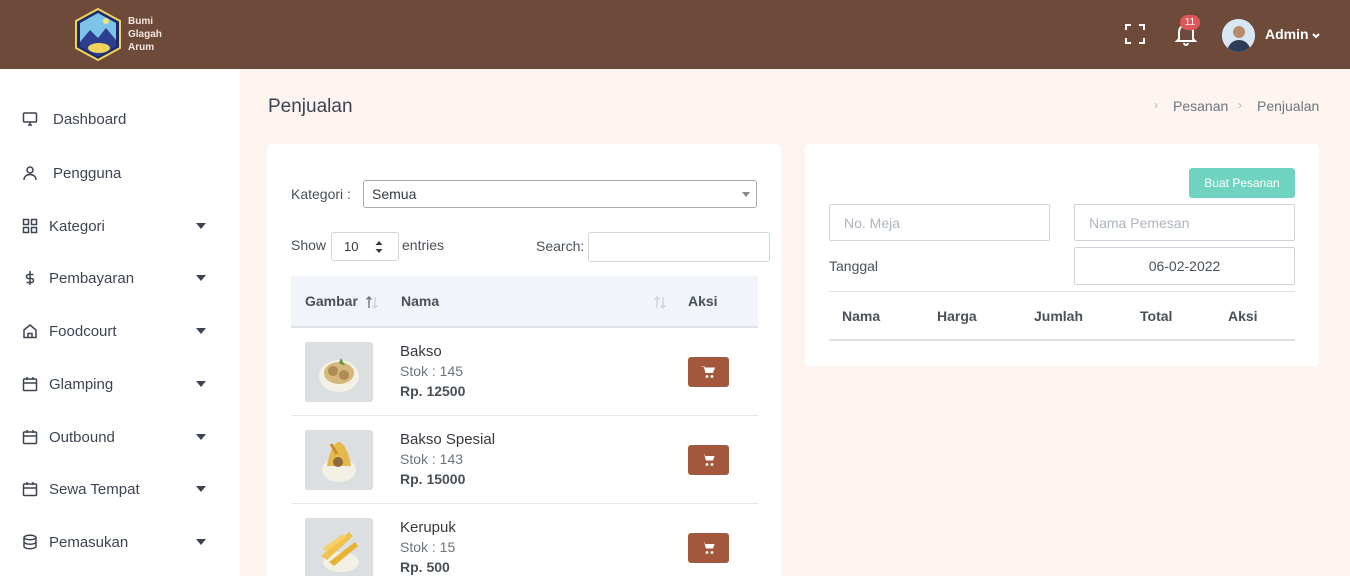 This screenshot has height=576, width=1350. What do you see at coordinates (351, 246) in the screenshot?
I see `entries-per-page-value: 10` at bounding box center [351, 246].